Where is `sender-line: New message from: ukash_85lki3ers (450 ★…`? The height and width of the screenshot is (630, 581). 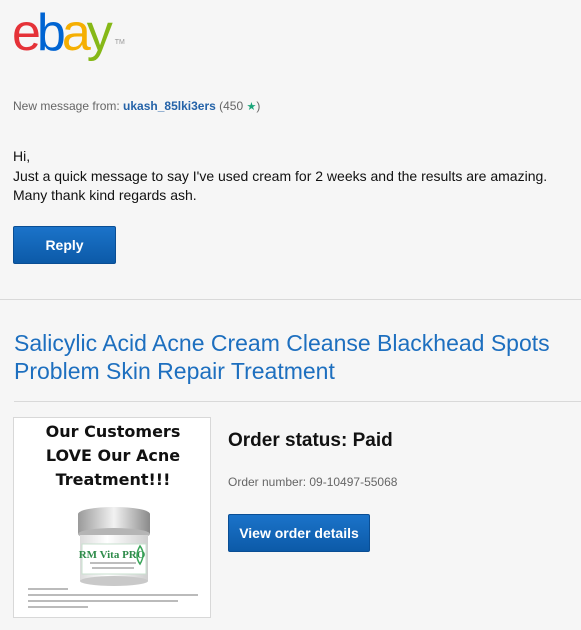
sender-line: New message from: ukash_85lki3ers (450 ★… is located at coordinates (136, 106).